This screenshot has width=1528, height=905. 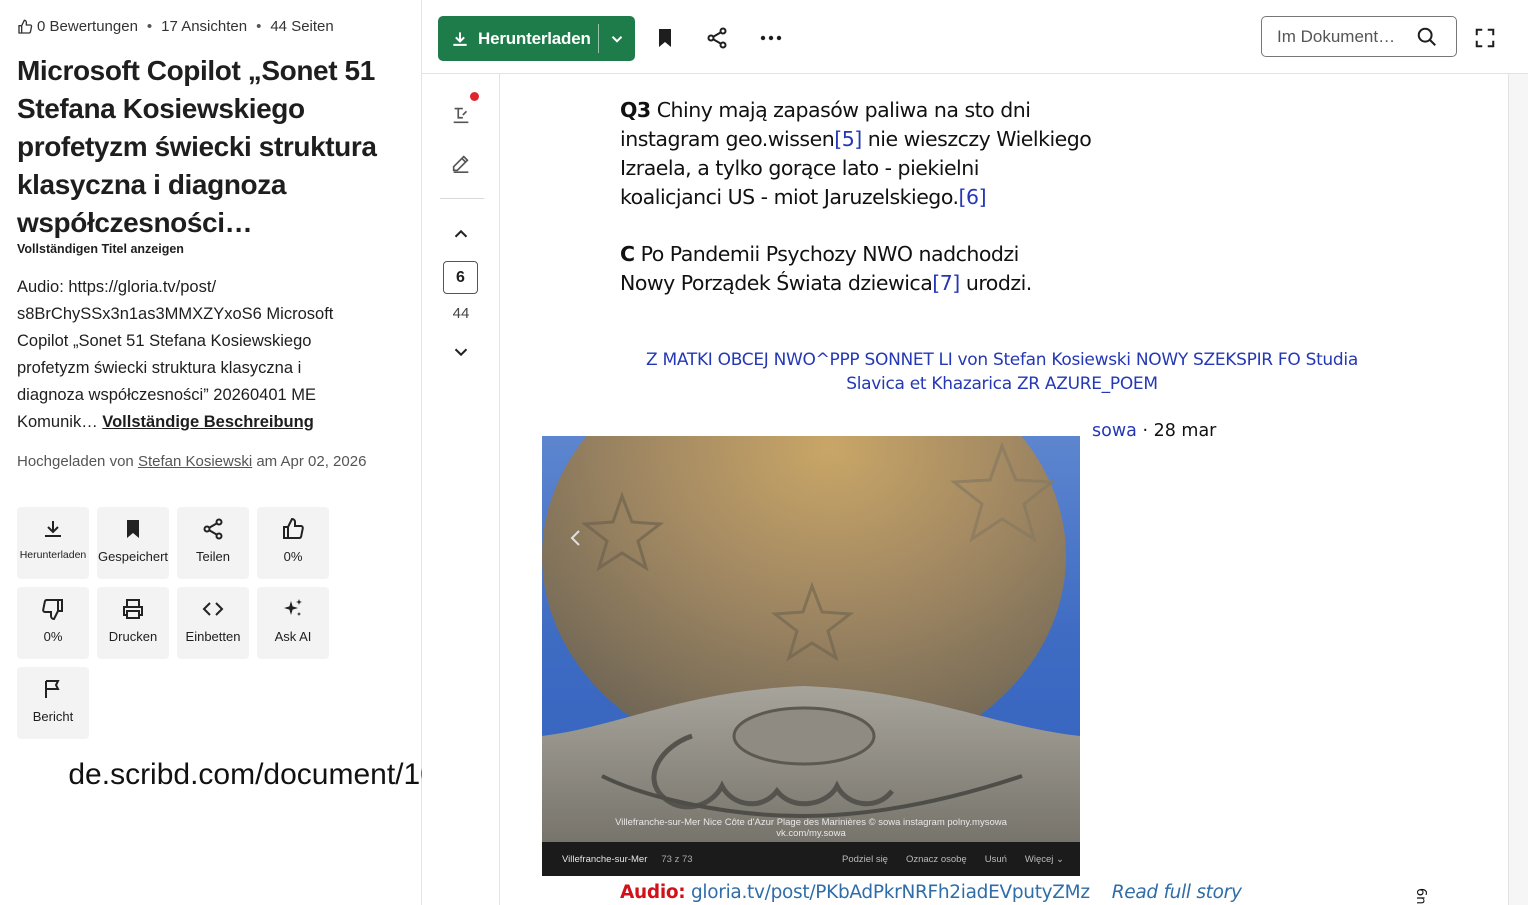 I want to click on poem-line: C Po Pandemii Psychozy NWO nadchodzi, so click(x=826, y=254).